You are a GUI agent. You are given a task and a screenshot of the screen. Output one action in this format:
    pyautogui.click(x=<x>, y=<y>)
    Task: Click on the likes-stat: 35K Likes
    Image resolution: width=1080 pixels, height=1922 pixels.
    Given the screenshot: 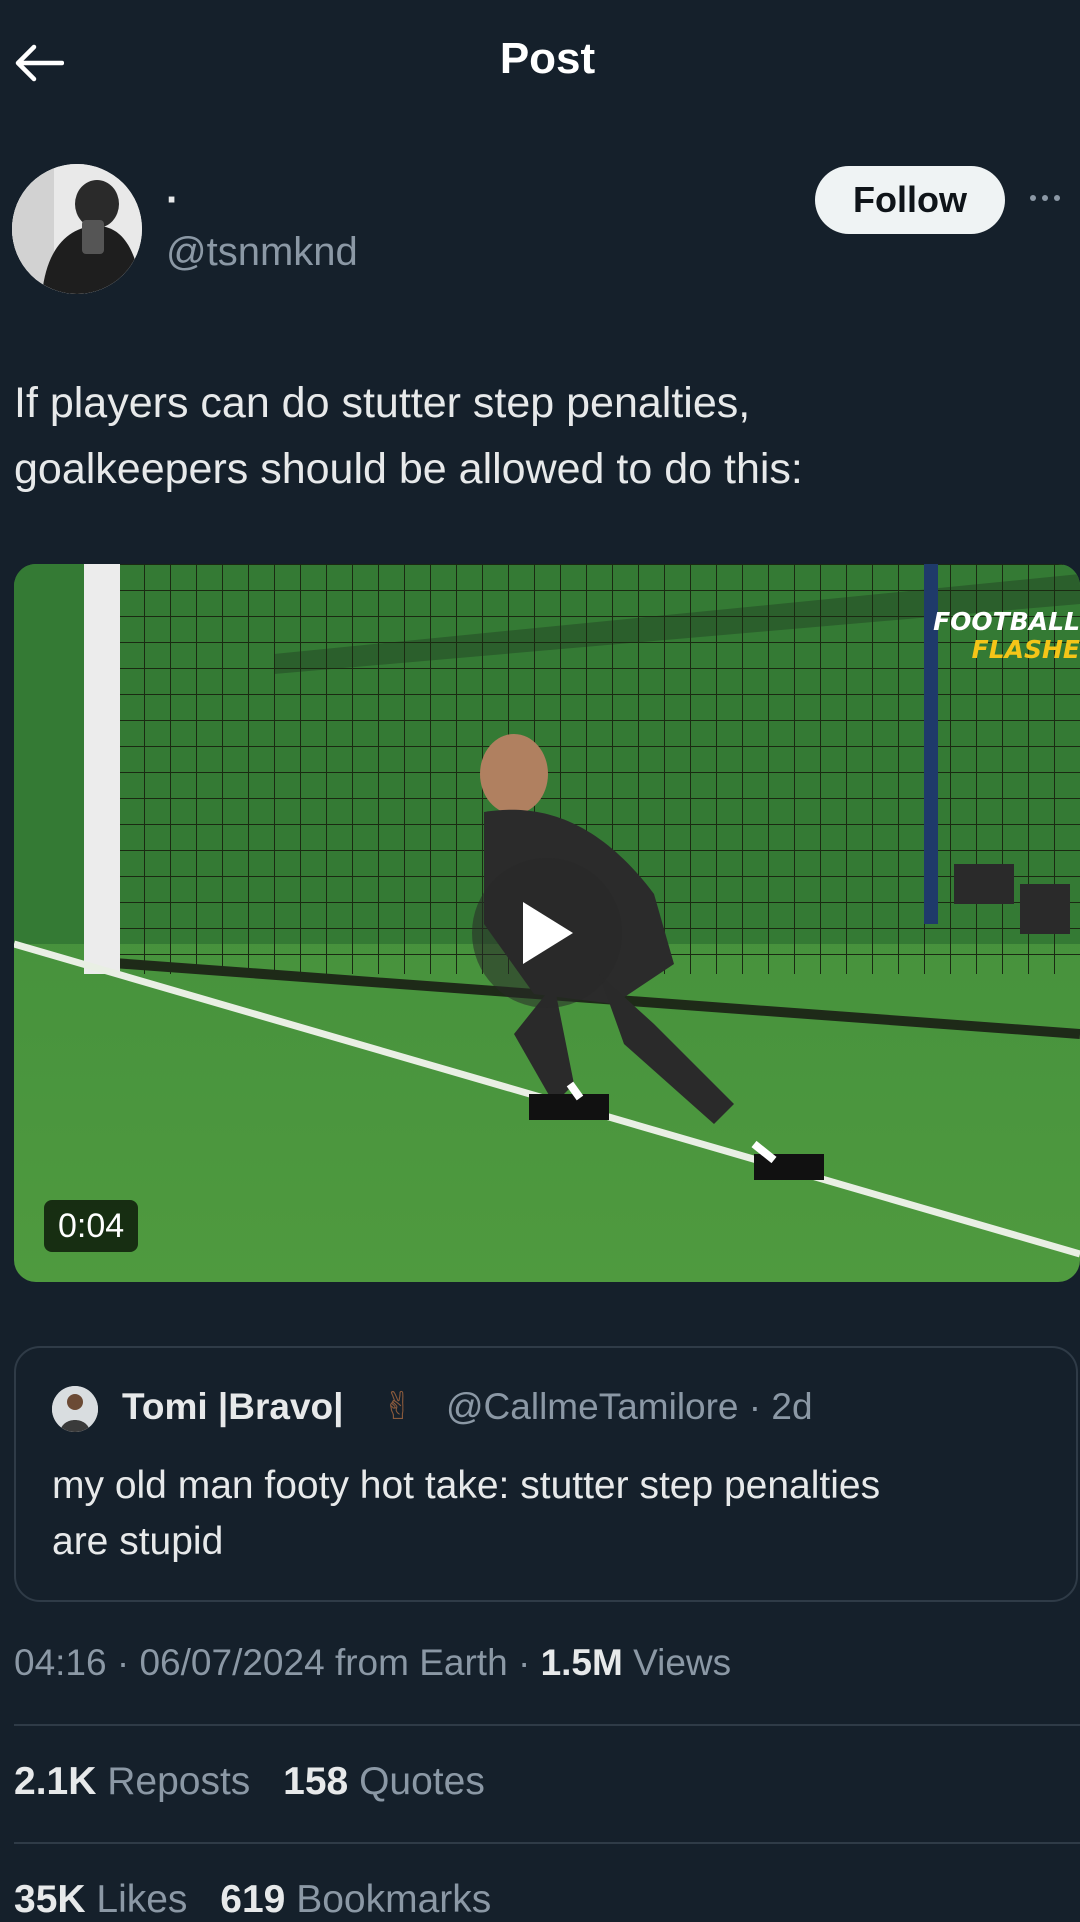 What is the action you would take?
    pyautogui.click(x=106, y=1899)
    